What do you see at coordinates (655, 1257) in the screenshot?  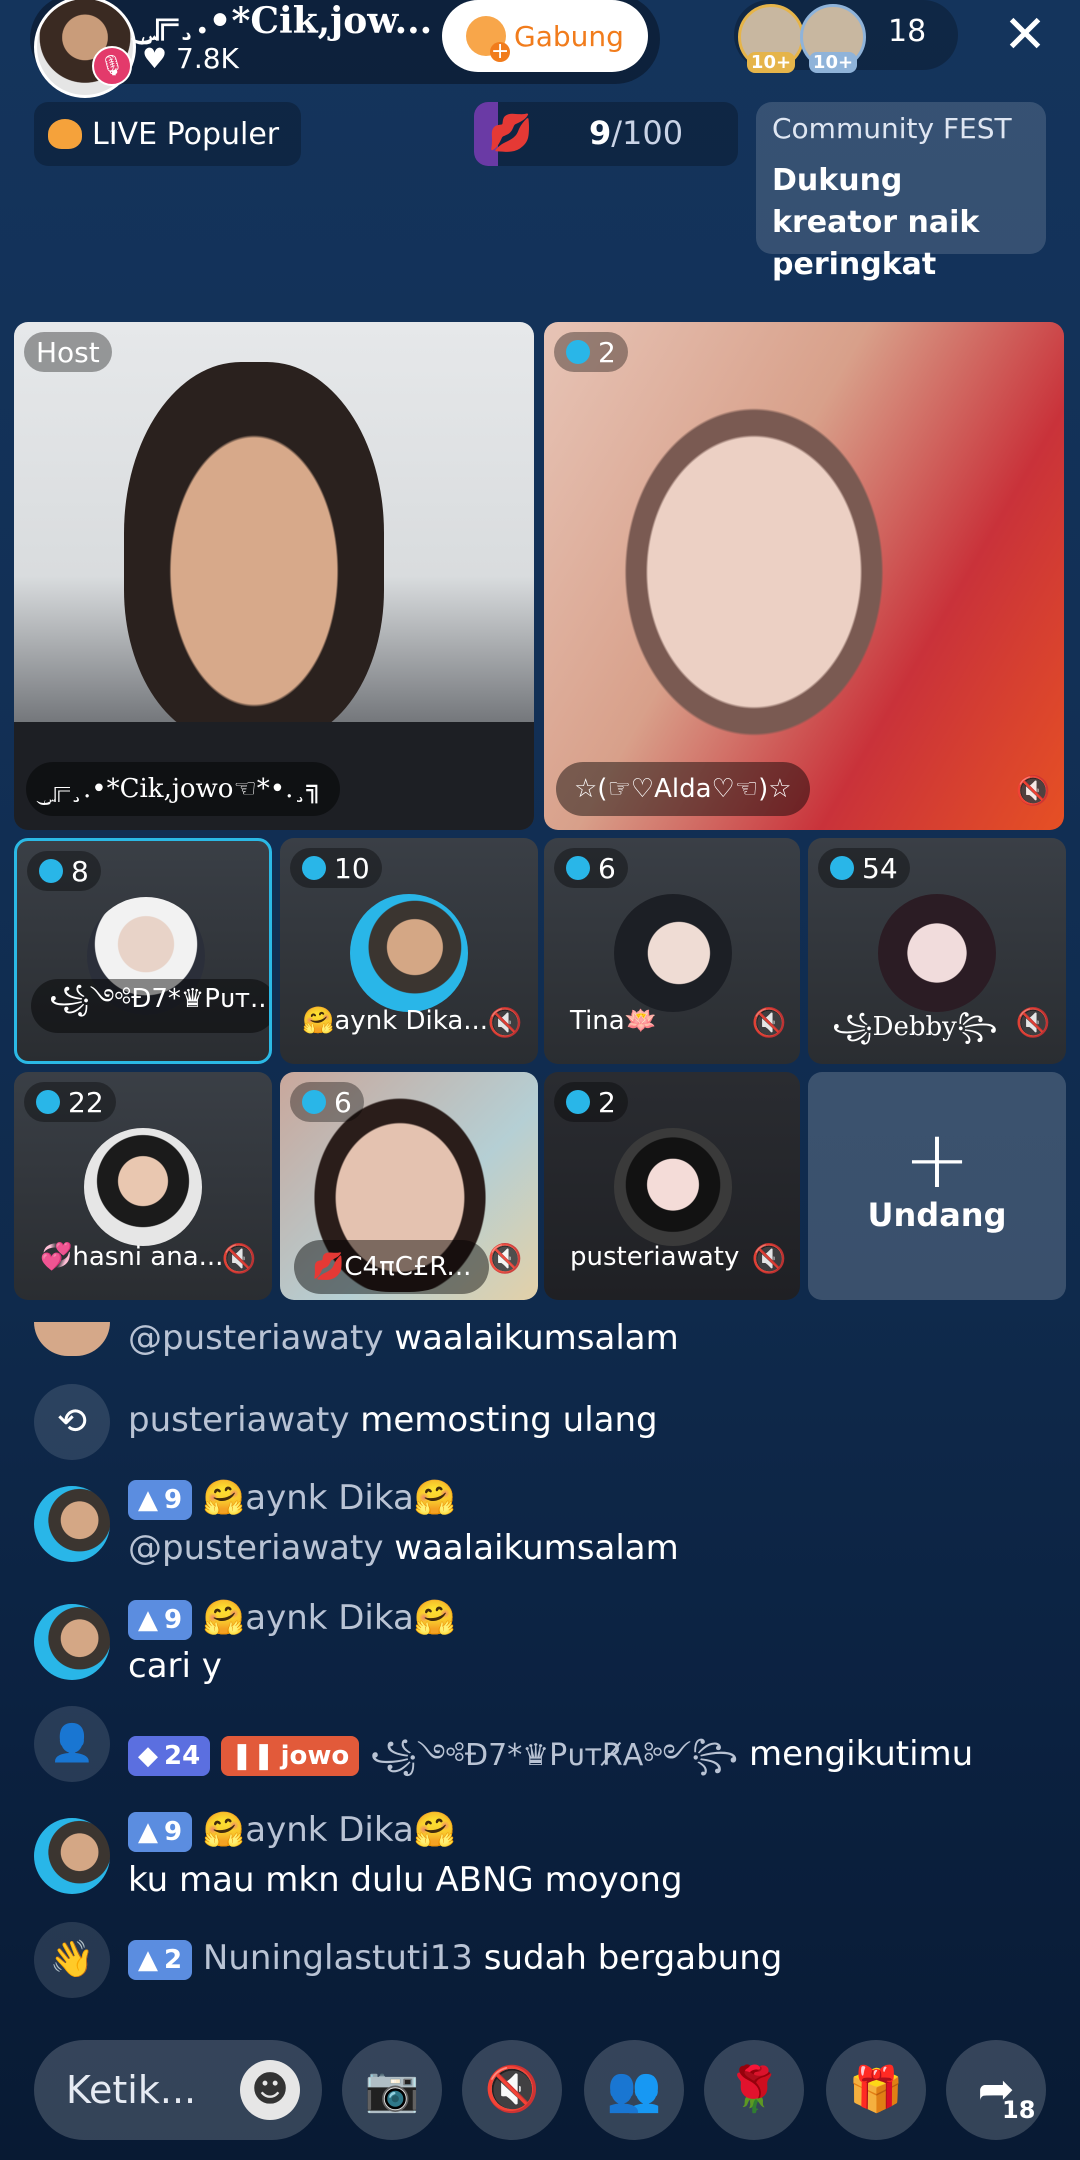 I see `guest-name: pusteriawaty` at bounding box center [655, 1257].